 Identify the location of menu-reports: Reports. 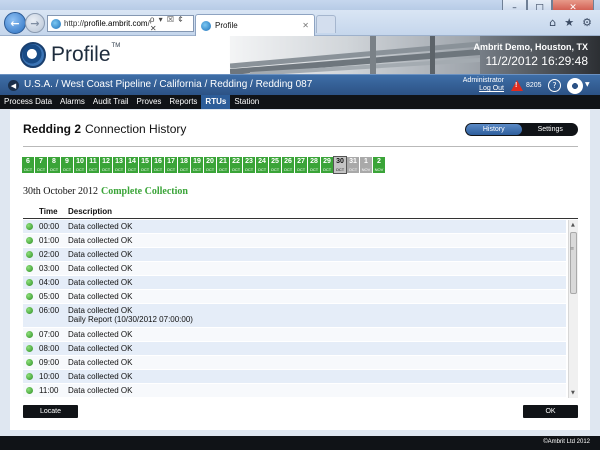
(183, 102).